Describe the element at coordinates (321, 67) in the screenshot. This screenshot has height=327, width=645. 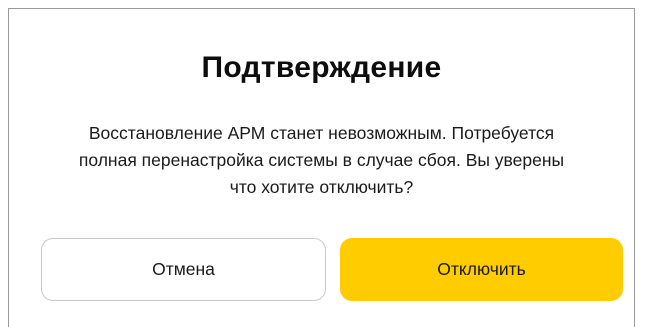
I see `dialog-title: Подтверждение` at that location.